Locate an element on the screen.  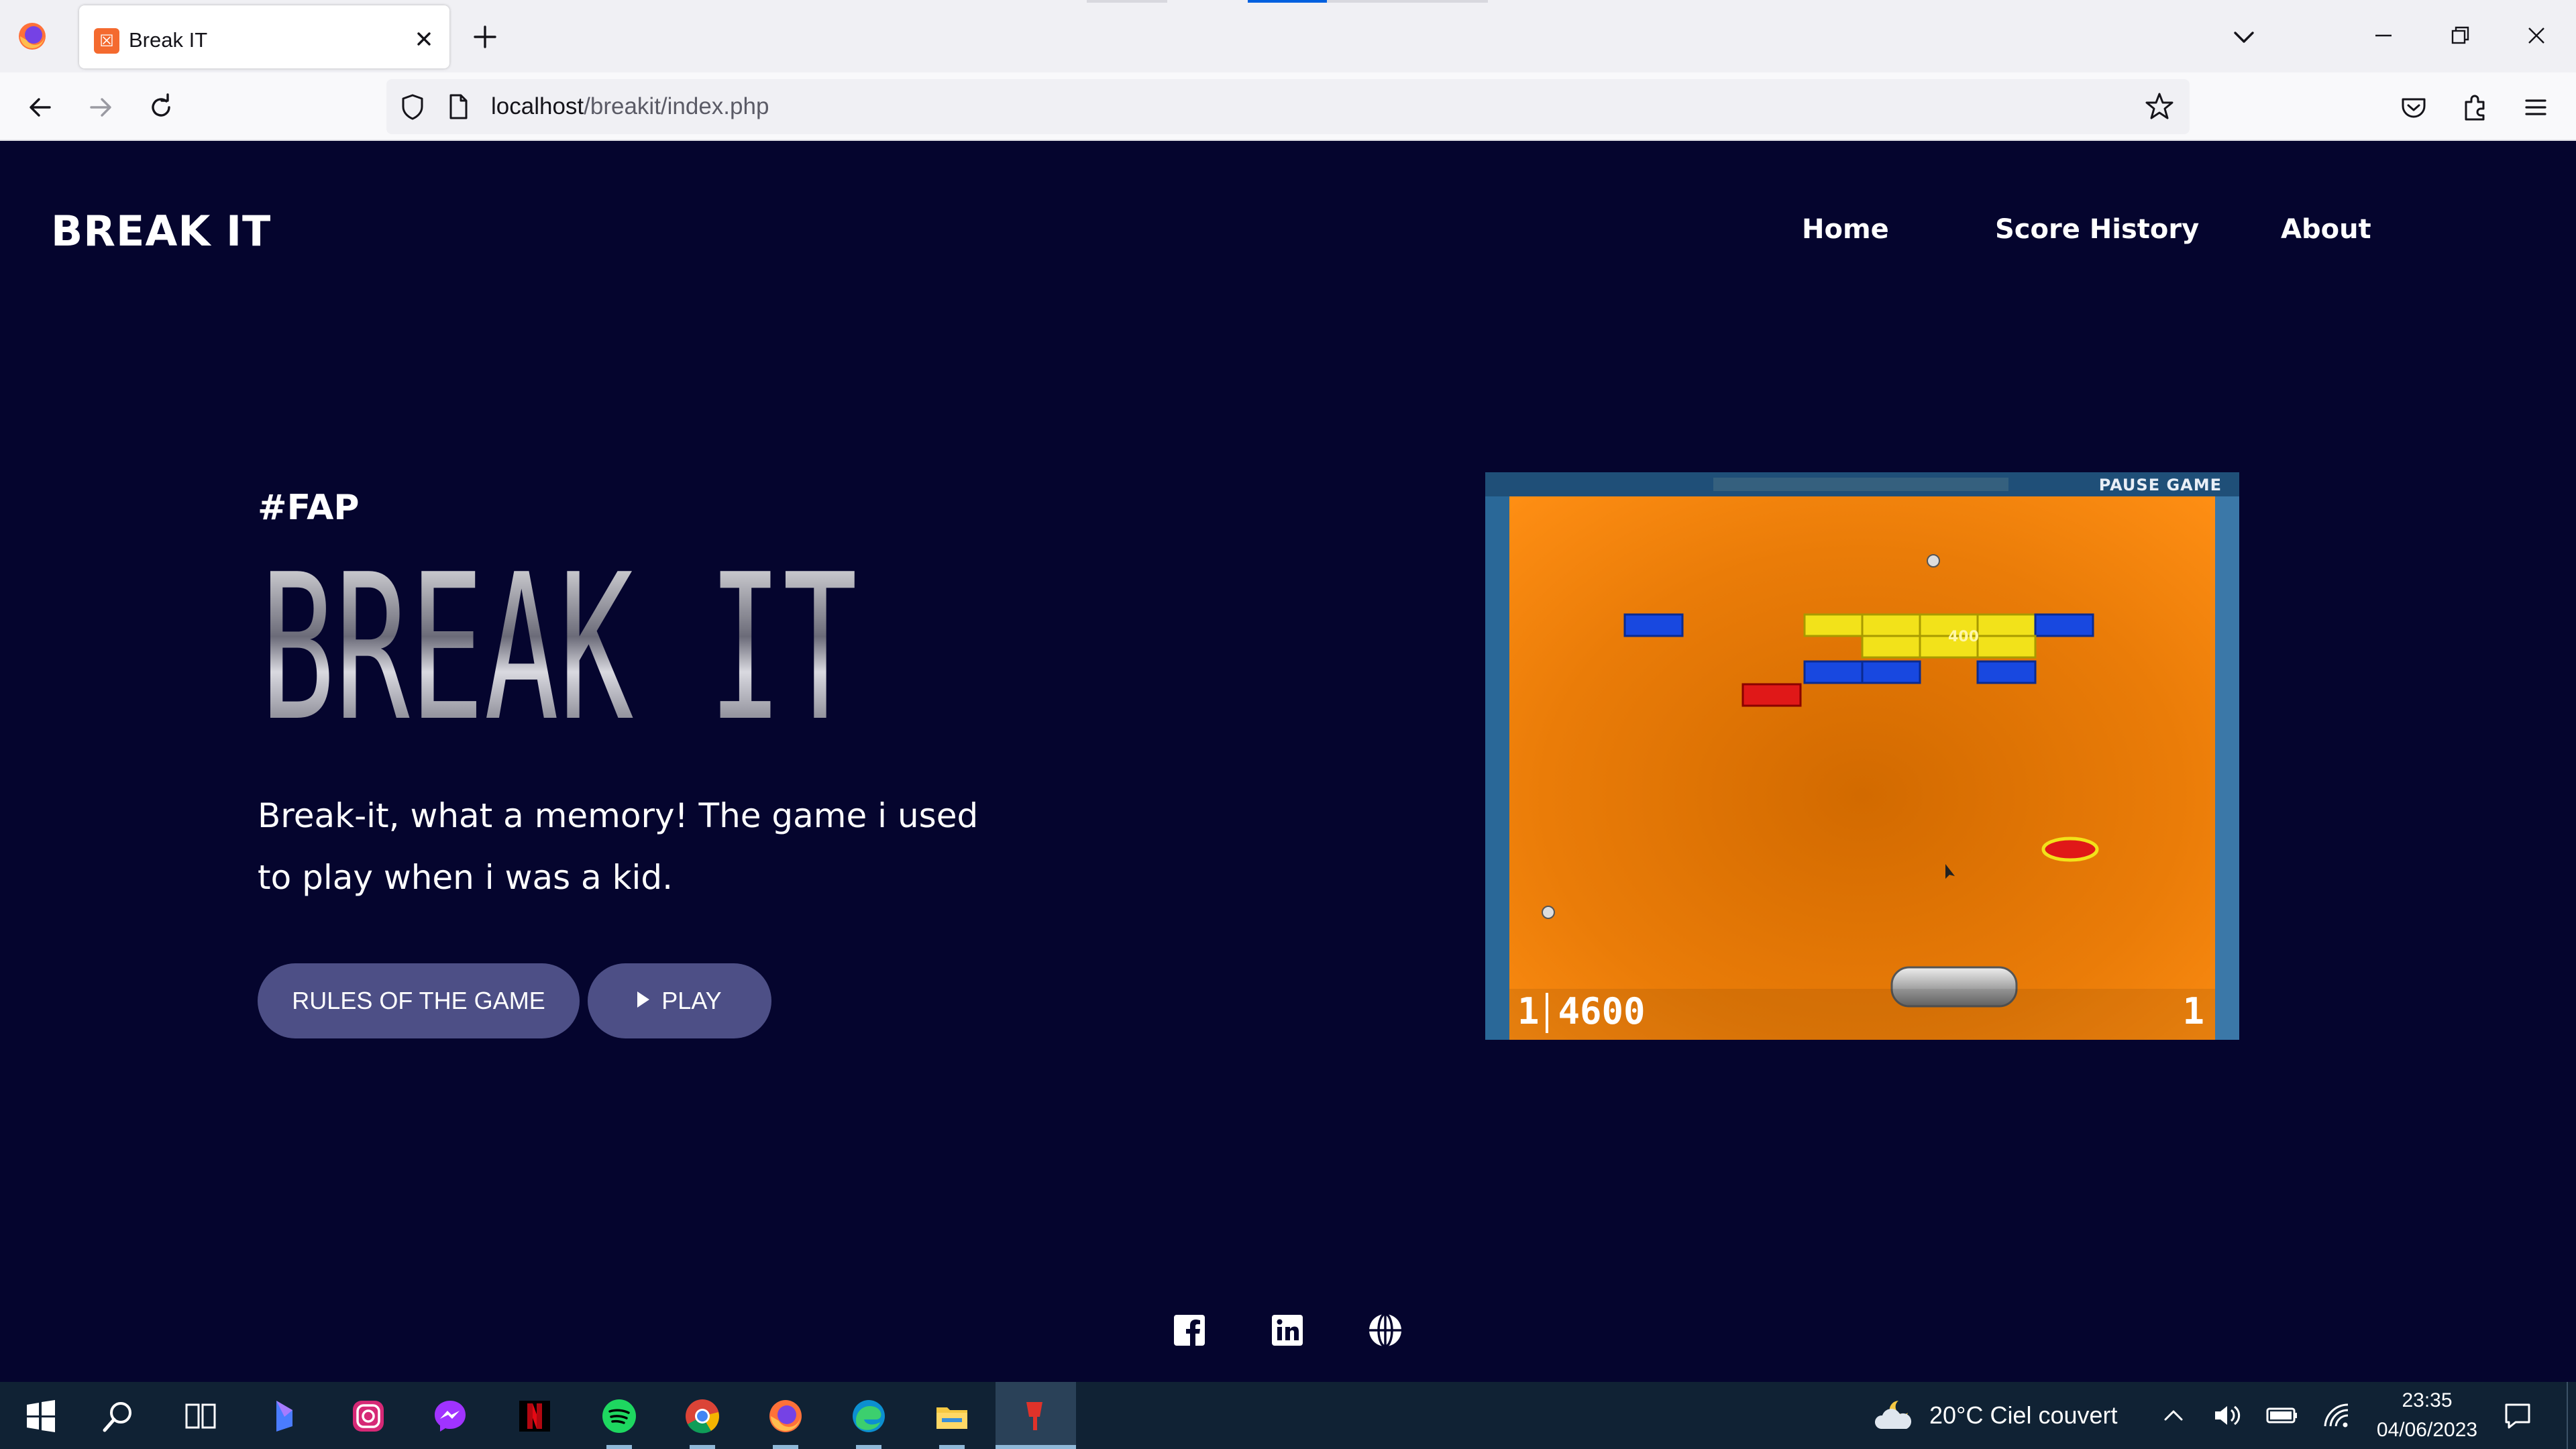
restore-window-icon is located at coordinates (2460, 35).